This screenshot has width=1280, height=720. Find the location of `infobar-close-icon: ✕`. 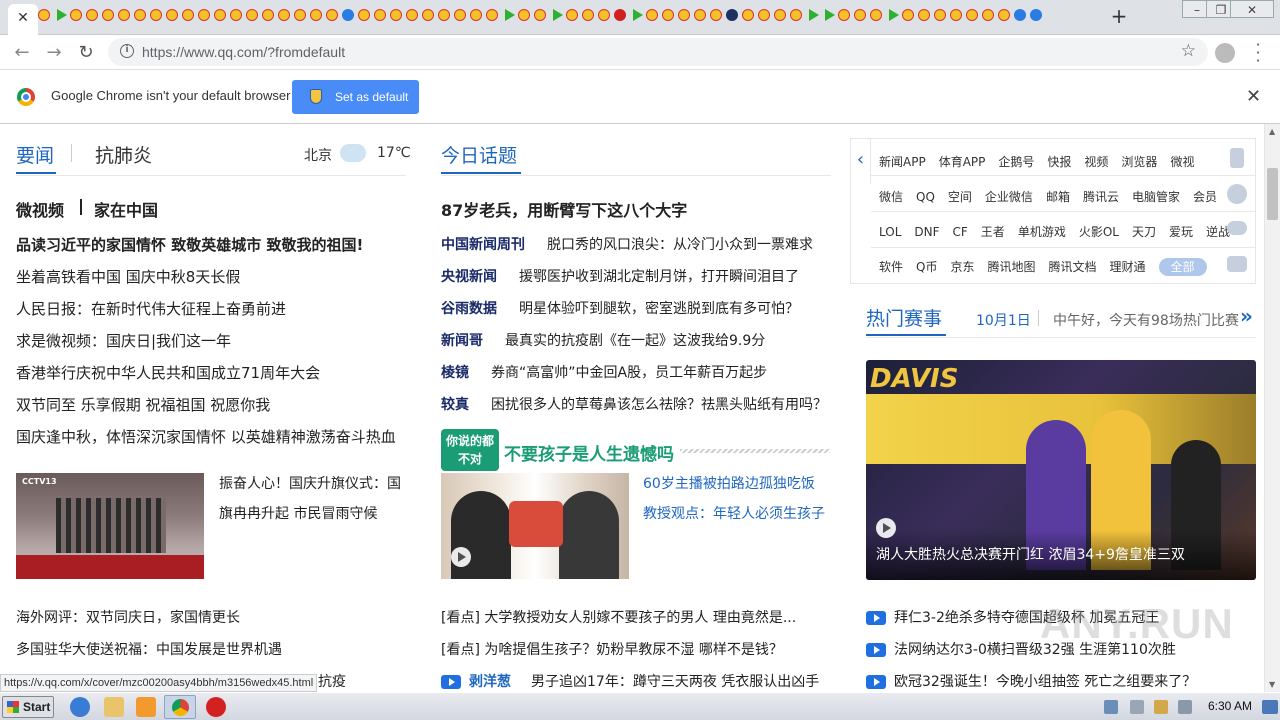

infobar-close-icon: ✕ is located at coordinates (1253, 96).